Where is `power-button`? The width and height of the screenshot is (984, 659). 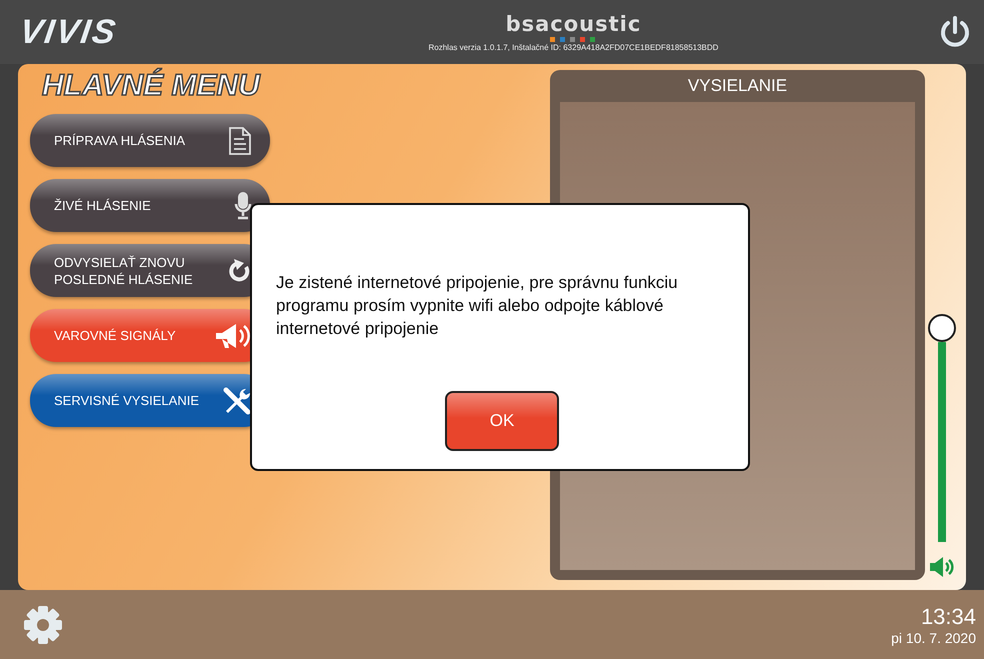 power-button is located at coordinates (955, 32).